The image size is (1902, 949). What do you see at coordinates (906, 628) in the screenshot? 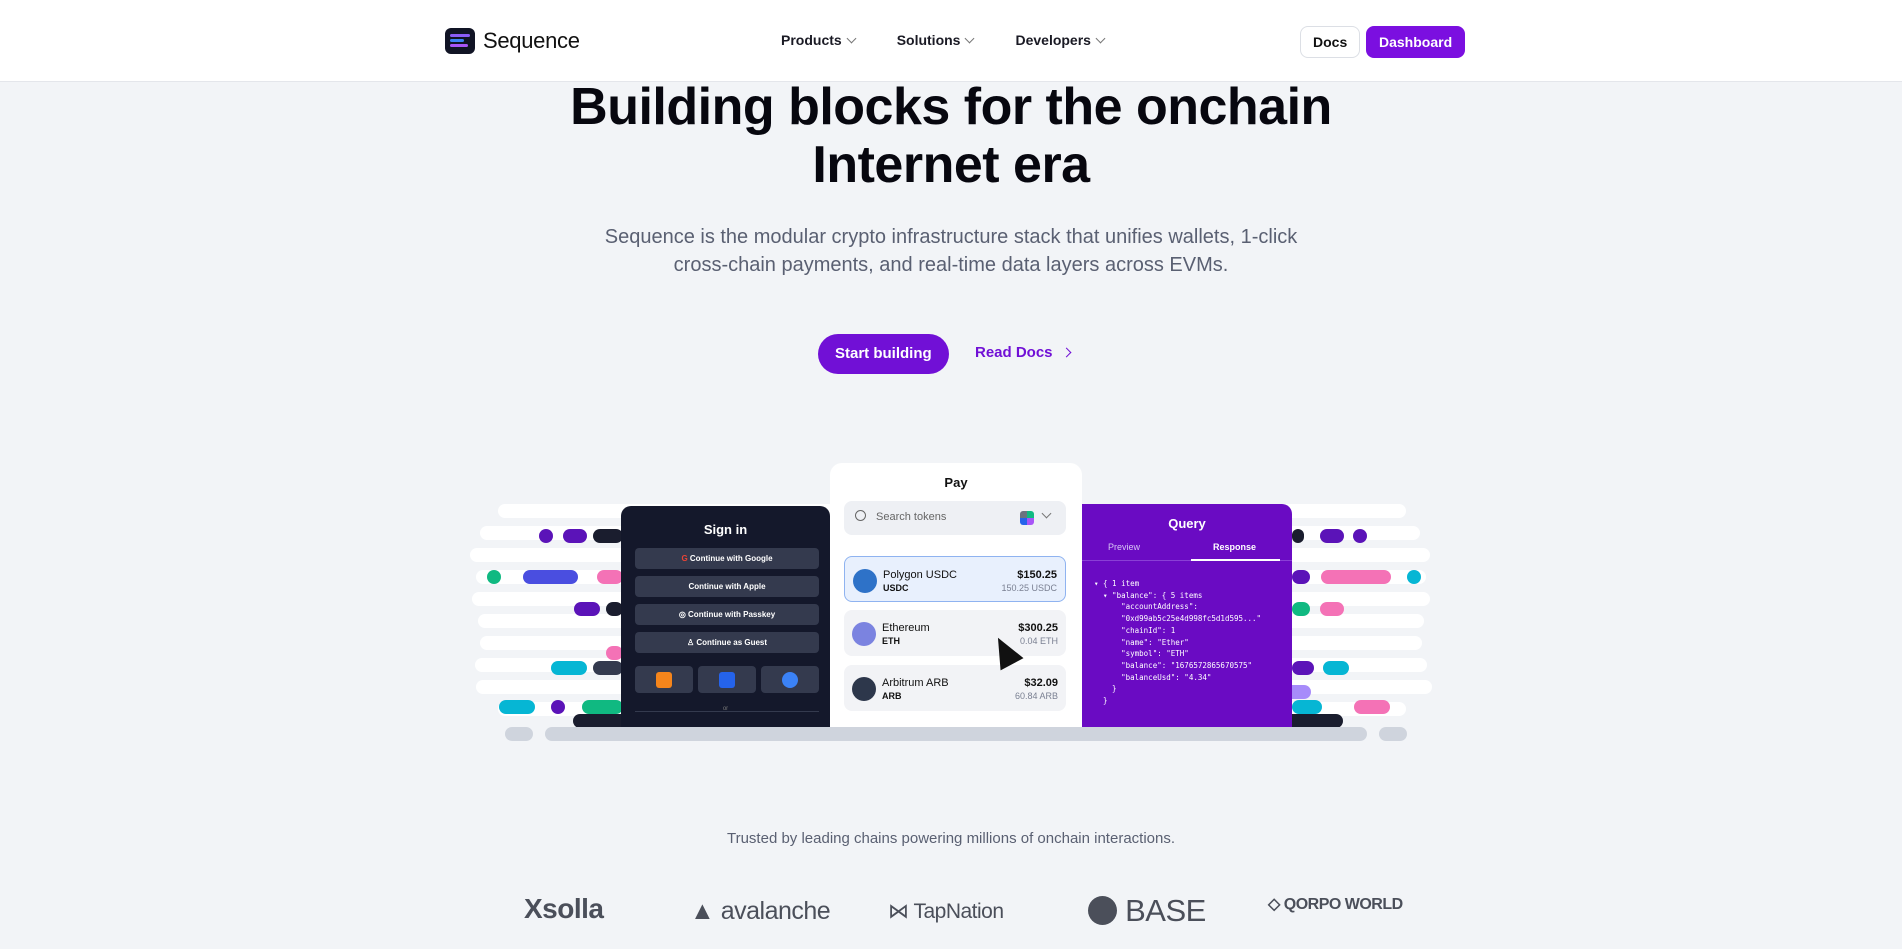
I see `token-name: Ethereum` at bounding box center [906, 628].